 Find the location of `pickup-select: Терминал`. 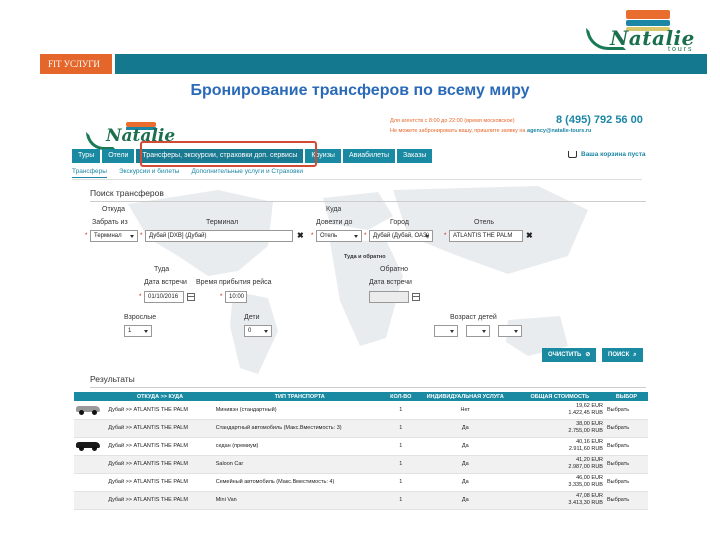

pickup-select: Терминал is located at coordinates (114, 236).